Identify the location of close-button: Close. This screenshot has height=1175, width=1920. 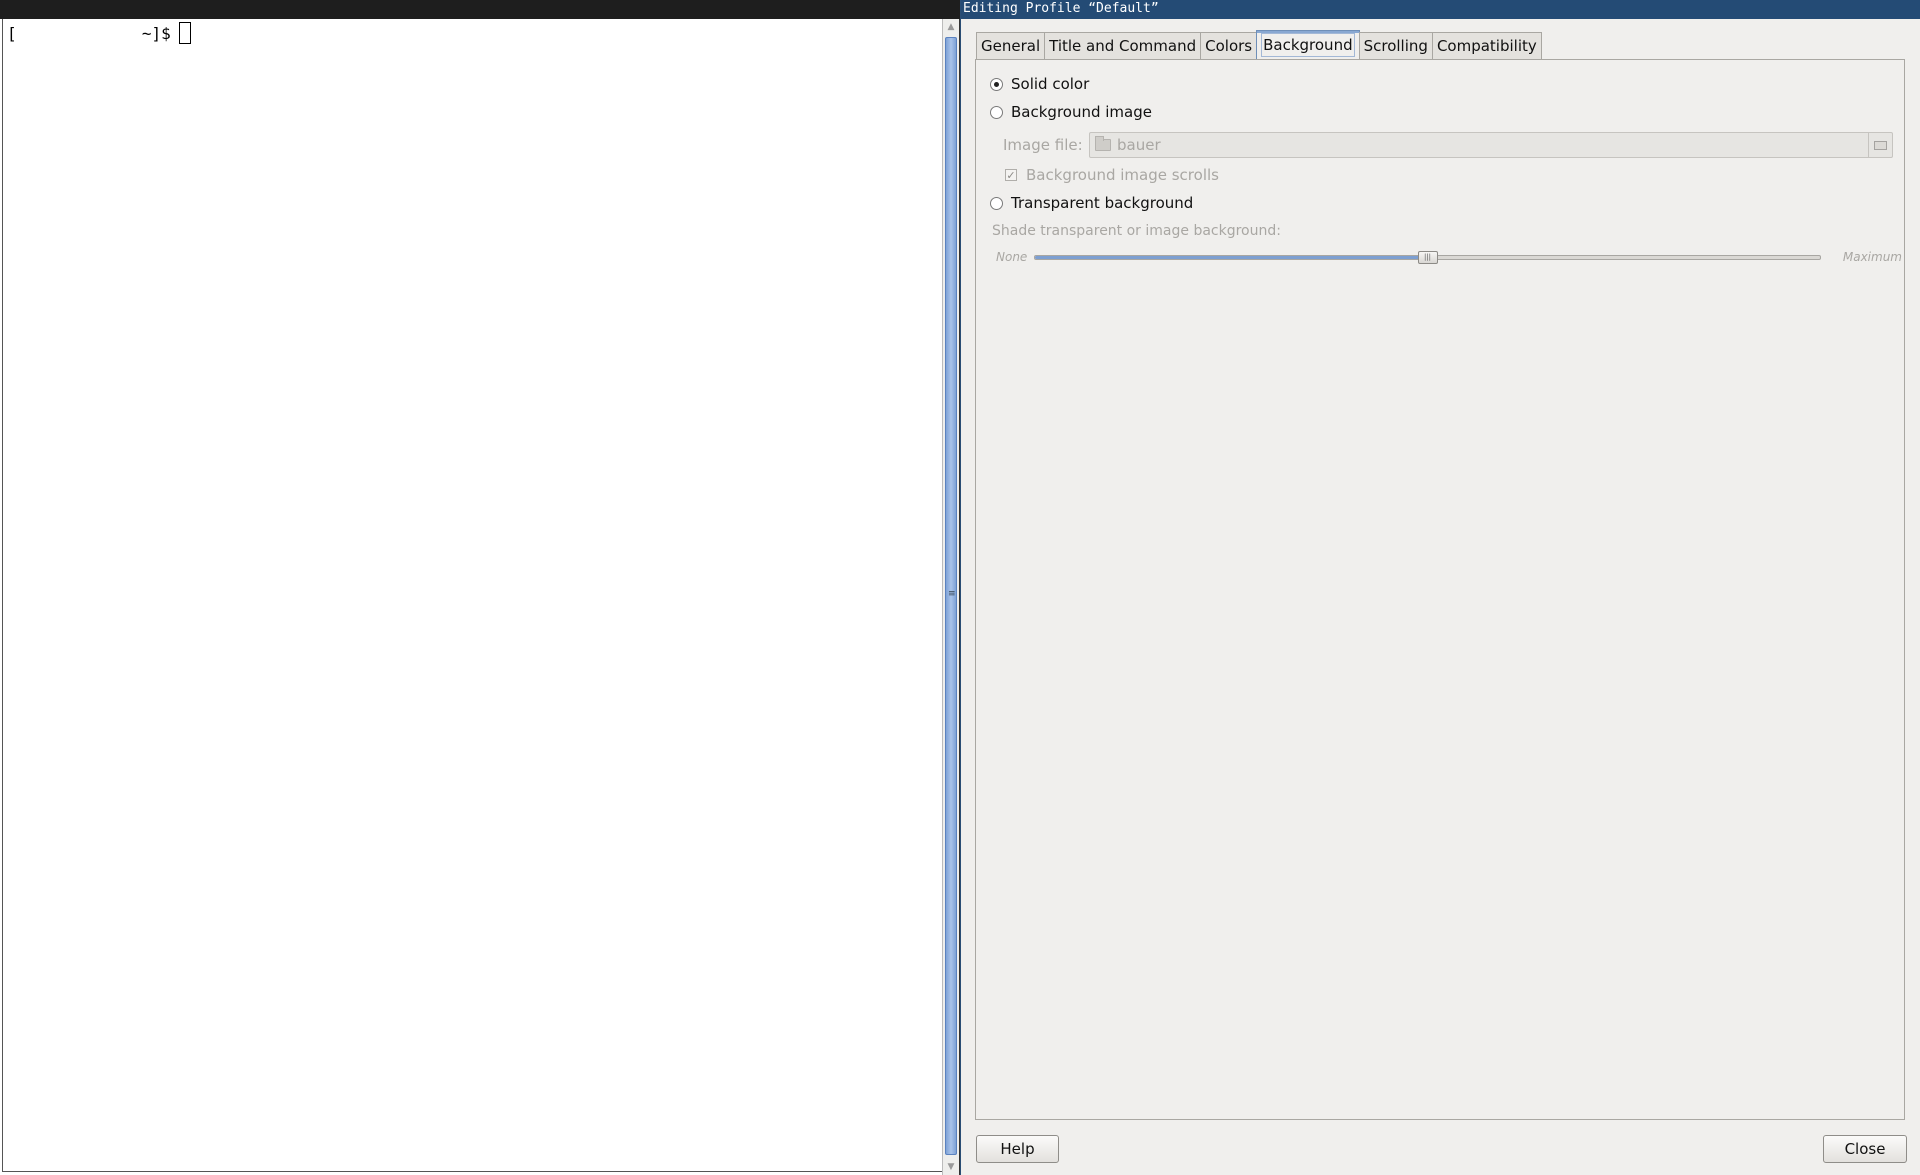
(1865, 1149).